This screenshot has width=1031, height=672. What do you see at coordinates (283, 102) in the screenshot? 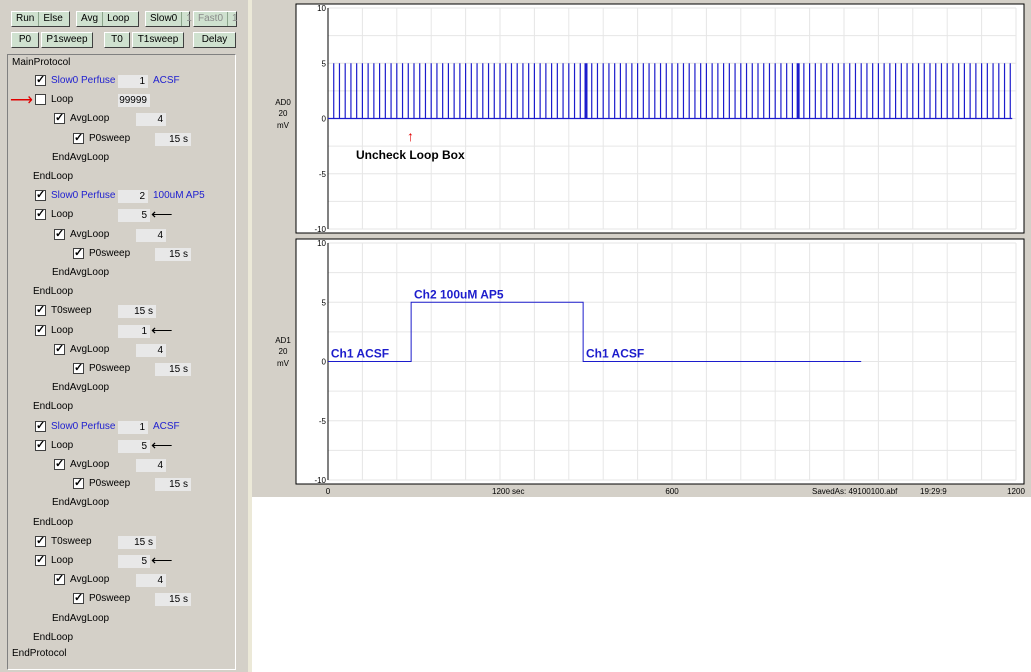
I see `ad0-channel-label: AD0` at bounding box center [283, 102].